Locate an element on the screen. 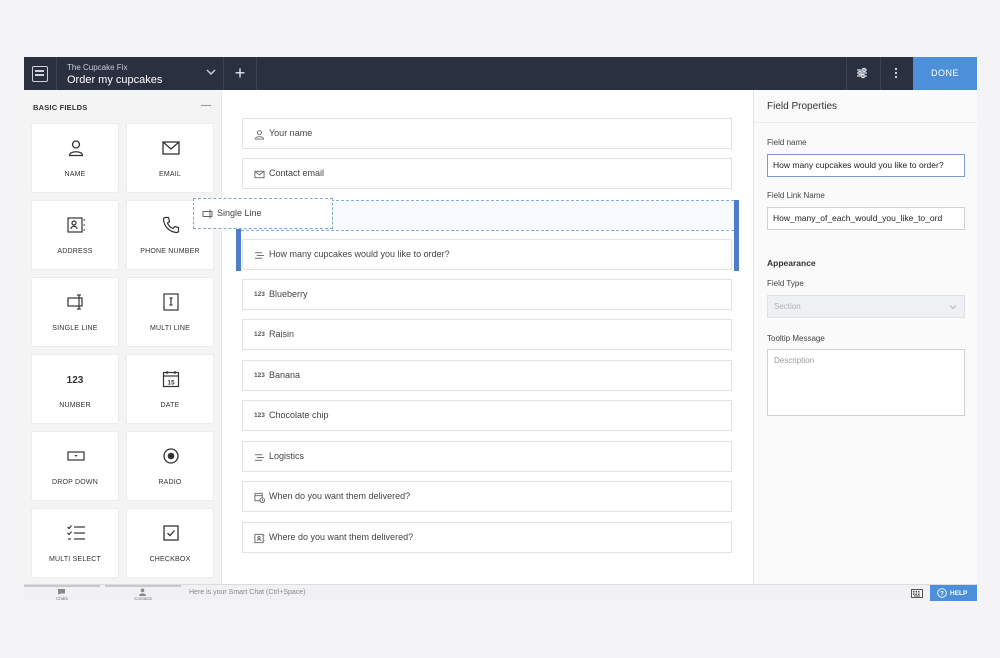 Image resolution: width=1000 pixels, height=658 pixels. field-tile-multi-line: MULTI LINE is located at coordinates (170, 312).